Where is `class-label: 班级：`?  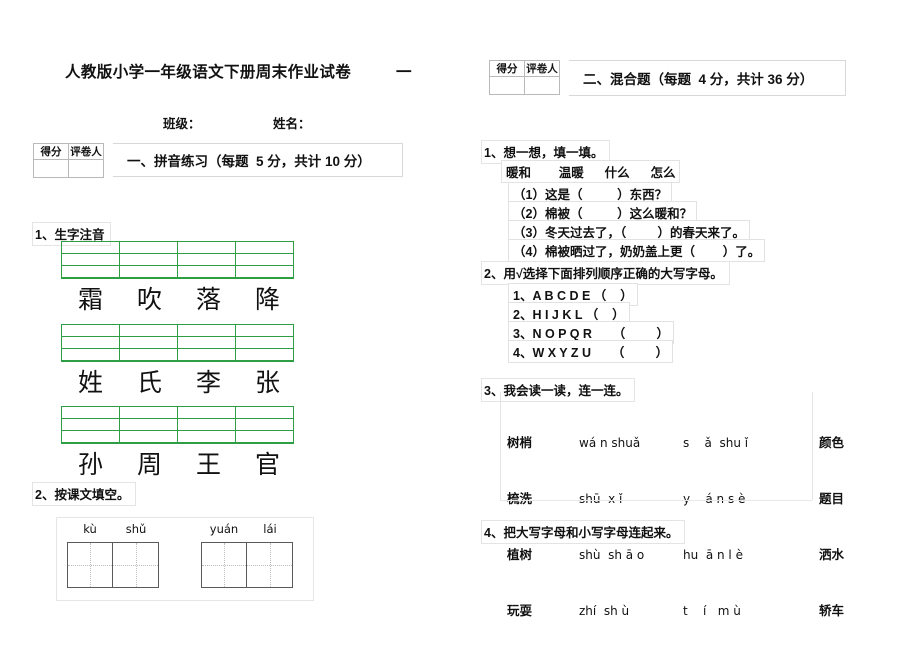 class-label: 班级： is located at coordinates (182, 124).